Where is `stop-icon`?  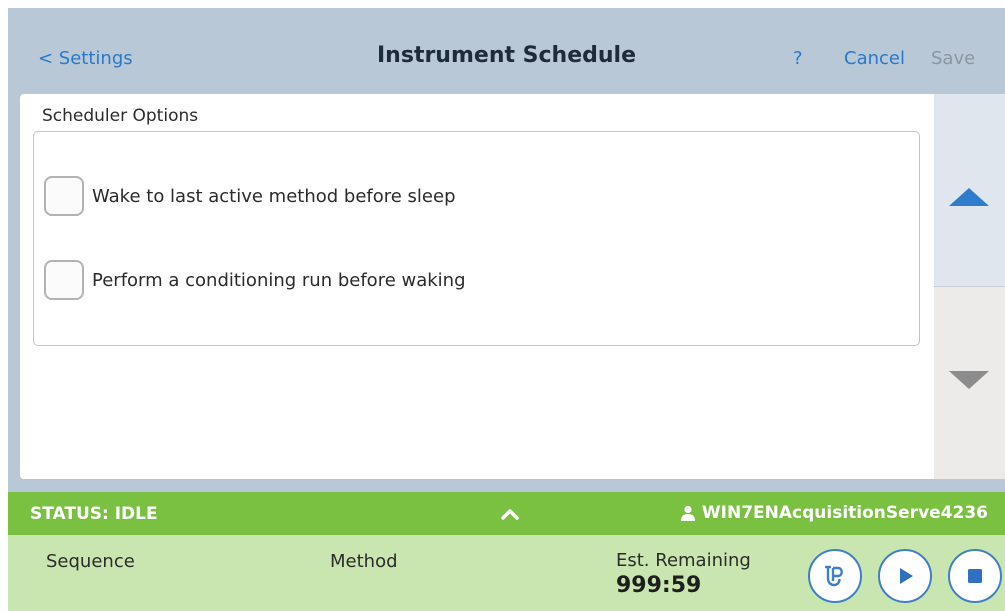 stop-icon is located at coordinates (975, 576).